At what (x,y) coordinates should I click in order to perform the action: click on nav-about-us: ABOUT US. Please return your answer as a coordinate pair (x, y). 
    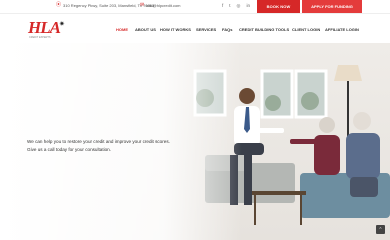
    Looking at the image, I should click on (145, 29).